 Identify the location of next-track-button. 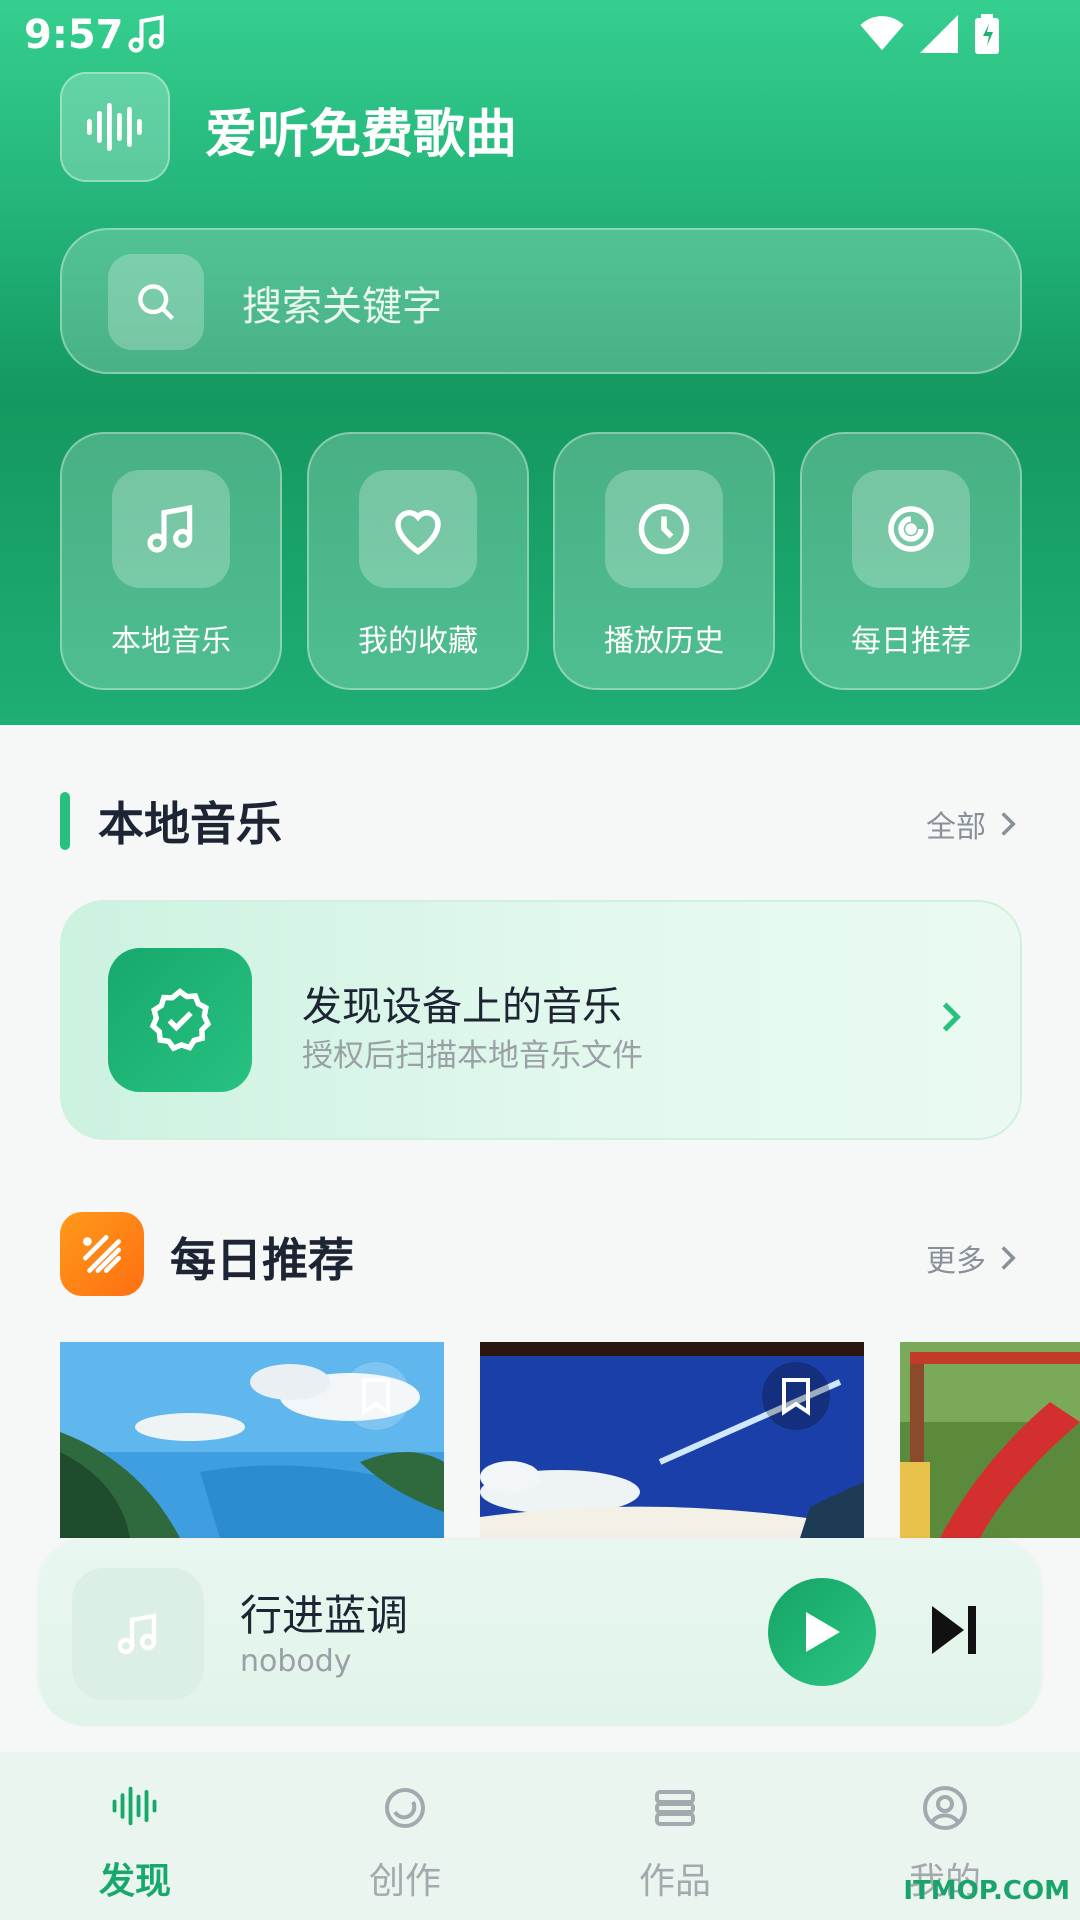
(954, 1632).